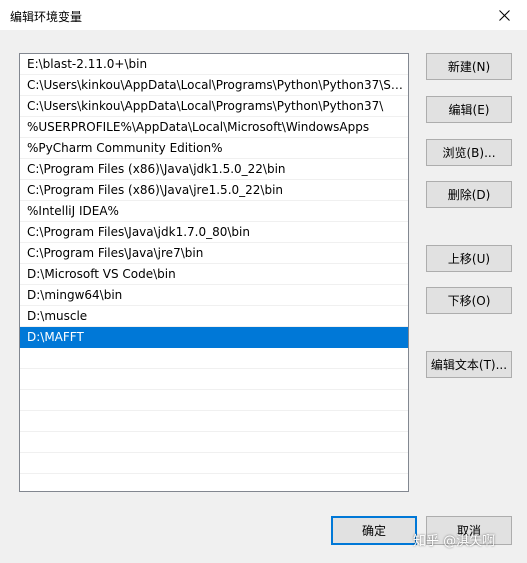  What do you see at coordinates (469, 194) in the screenshot?
I see `delete-button: 删除(D)` at bounding box center [469, 194].